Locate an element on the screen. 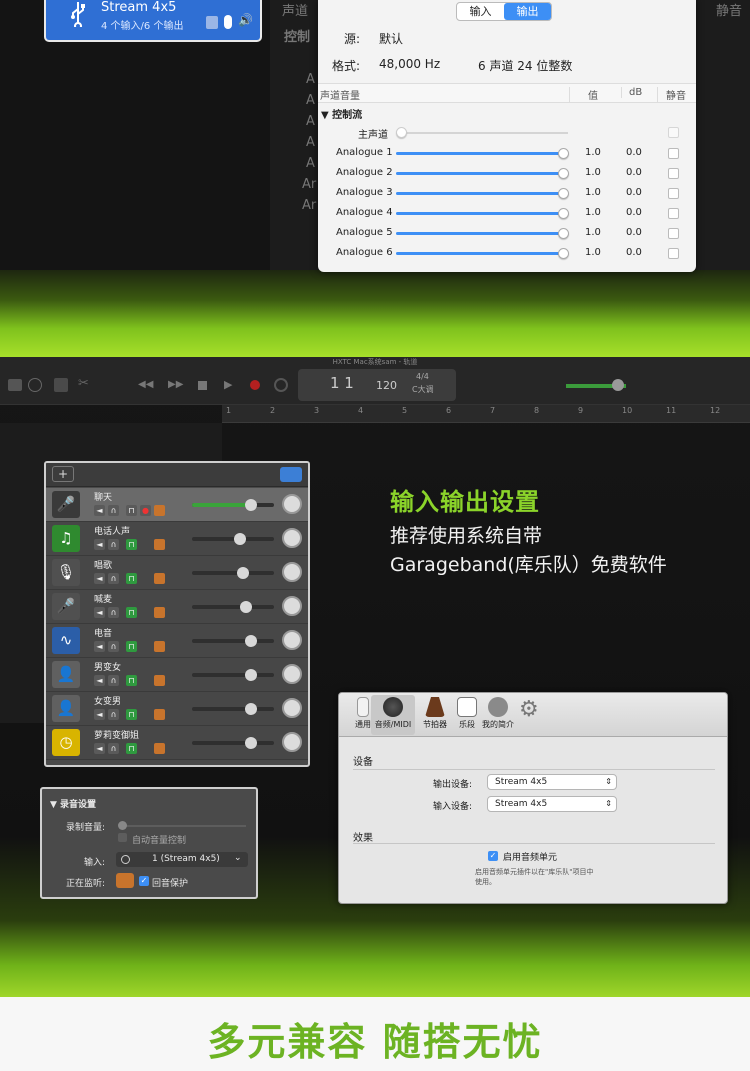 This screenshot has height=1071, width=750. track-row: 🎙 唱歌 ◄ ∩ ⊓ is located at coordinates (177, 573).